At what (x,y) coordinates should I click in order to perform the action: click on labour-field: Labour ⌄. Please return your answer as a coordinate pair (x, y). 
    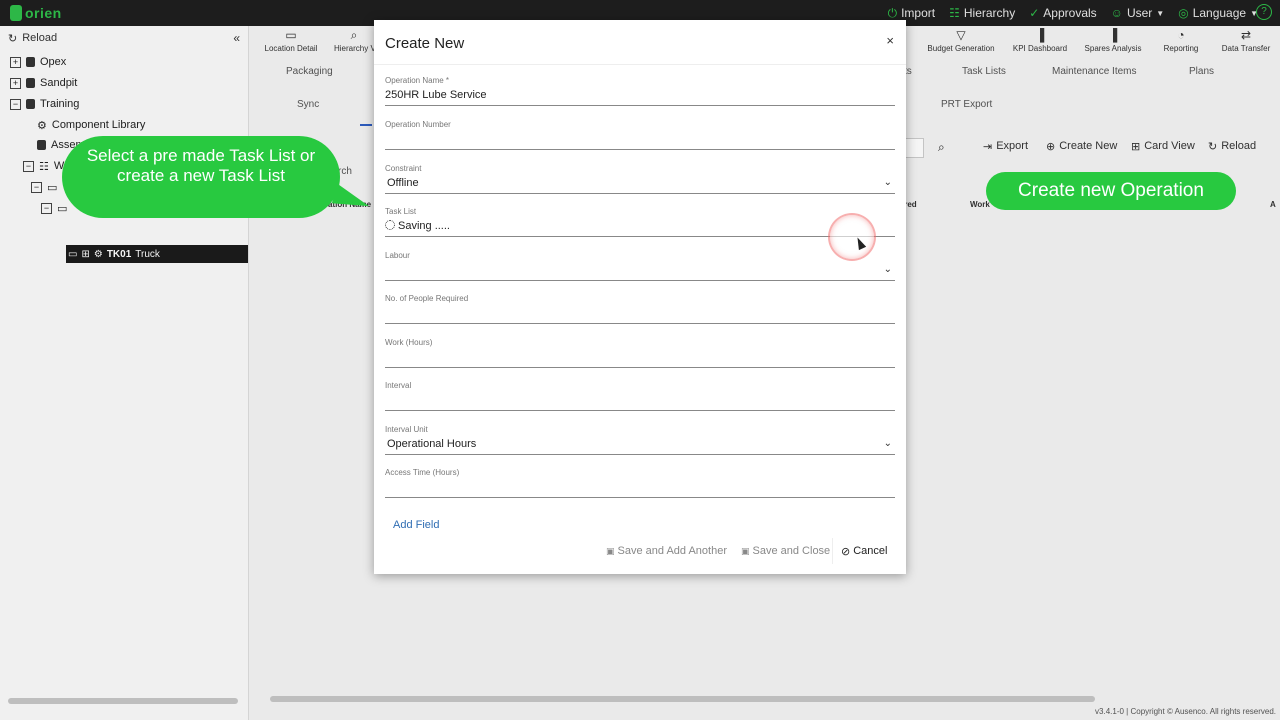
    Looking at the image, I should click on (640, 271).